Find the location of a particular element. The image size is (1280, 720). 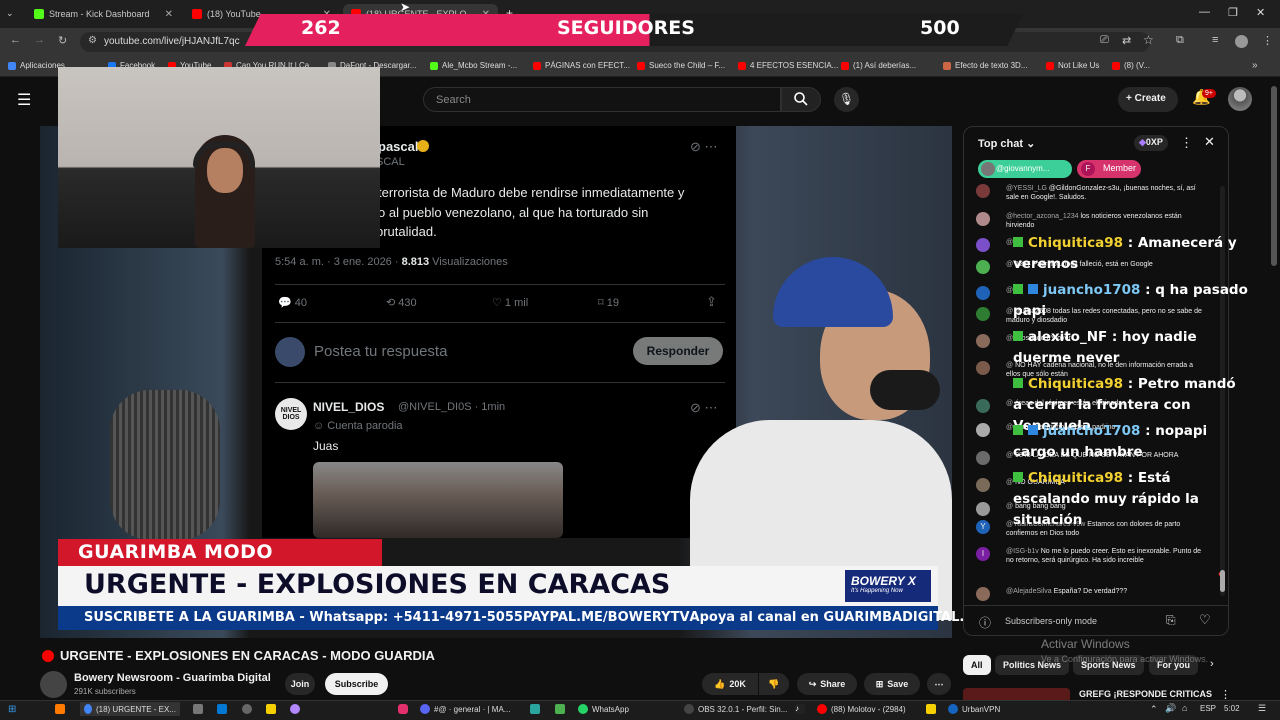

account-avatar is located at coordinates (1240, 99).